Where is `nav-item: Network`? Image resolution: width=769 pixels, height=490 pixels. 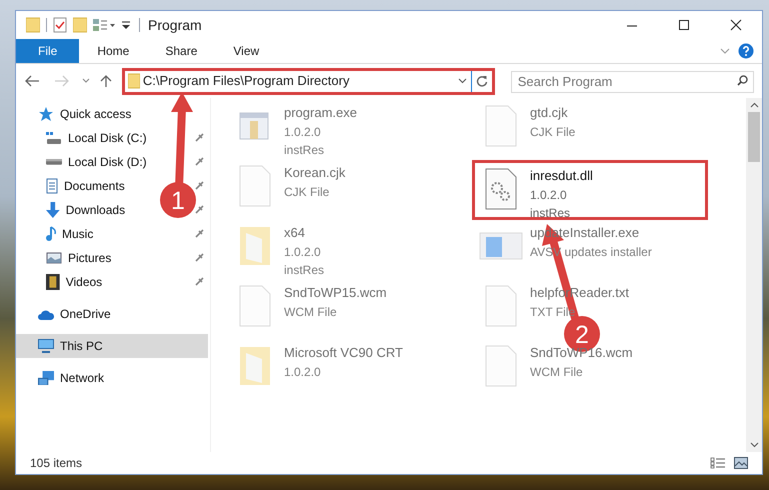 nav-item: Network is located at coordinates (86, 378).